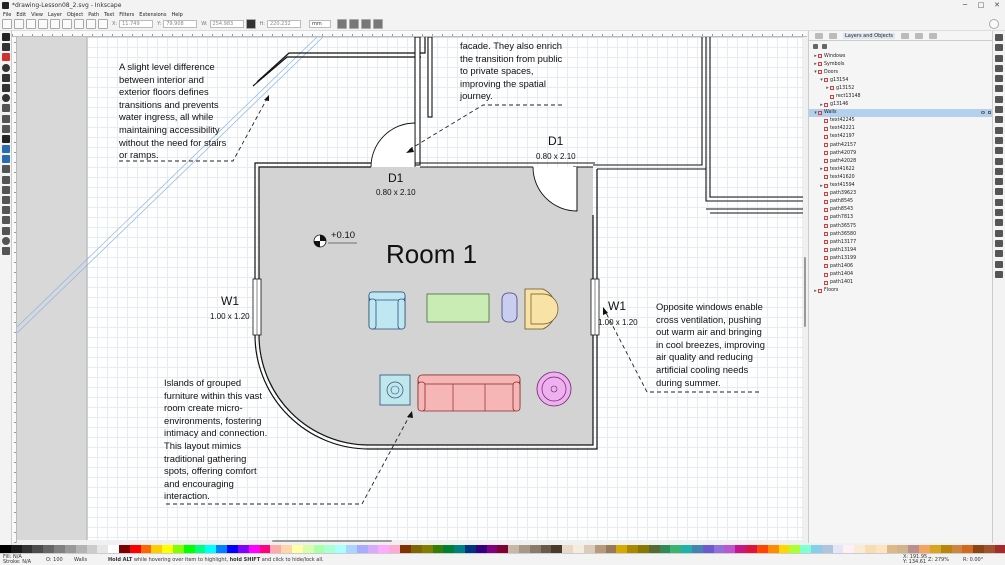 The width and height of the screenshot is (1005, 565). What do you see at coordinates (999, 140) in the screenshot?
I see `paste-icon` at bounding box center [999, 140].